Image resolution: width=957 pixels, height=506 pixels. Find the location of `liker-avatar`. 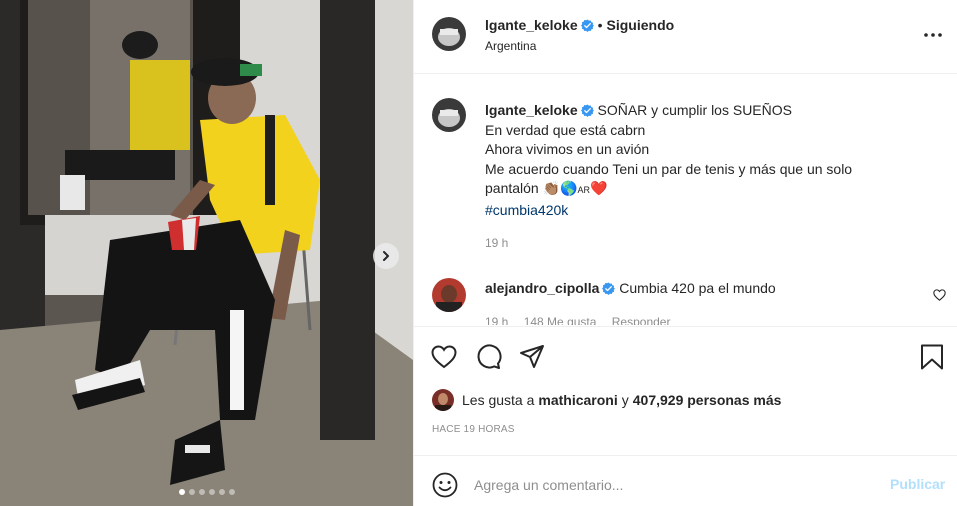

liker-avatar is located at coordinates (443, 400).